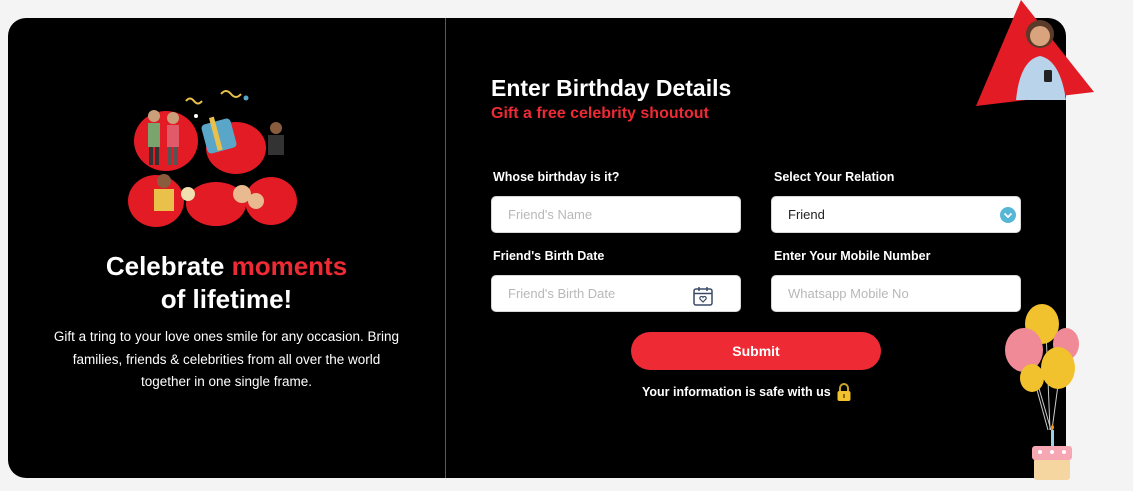  I want to click on whose-birthday-label: Whose birthday is it?, so click(556, 177).